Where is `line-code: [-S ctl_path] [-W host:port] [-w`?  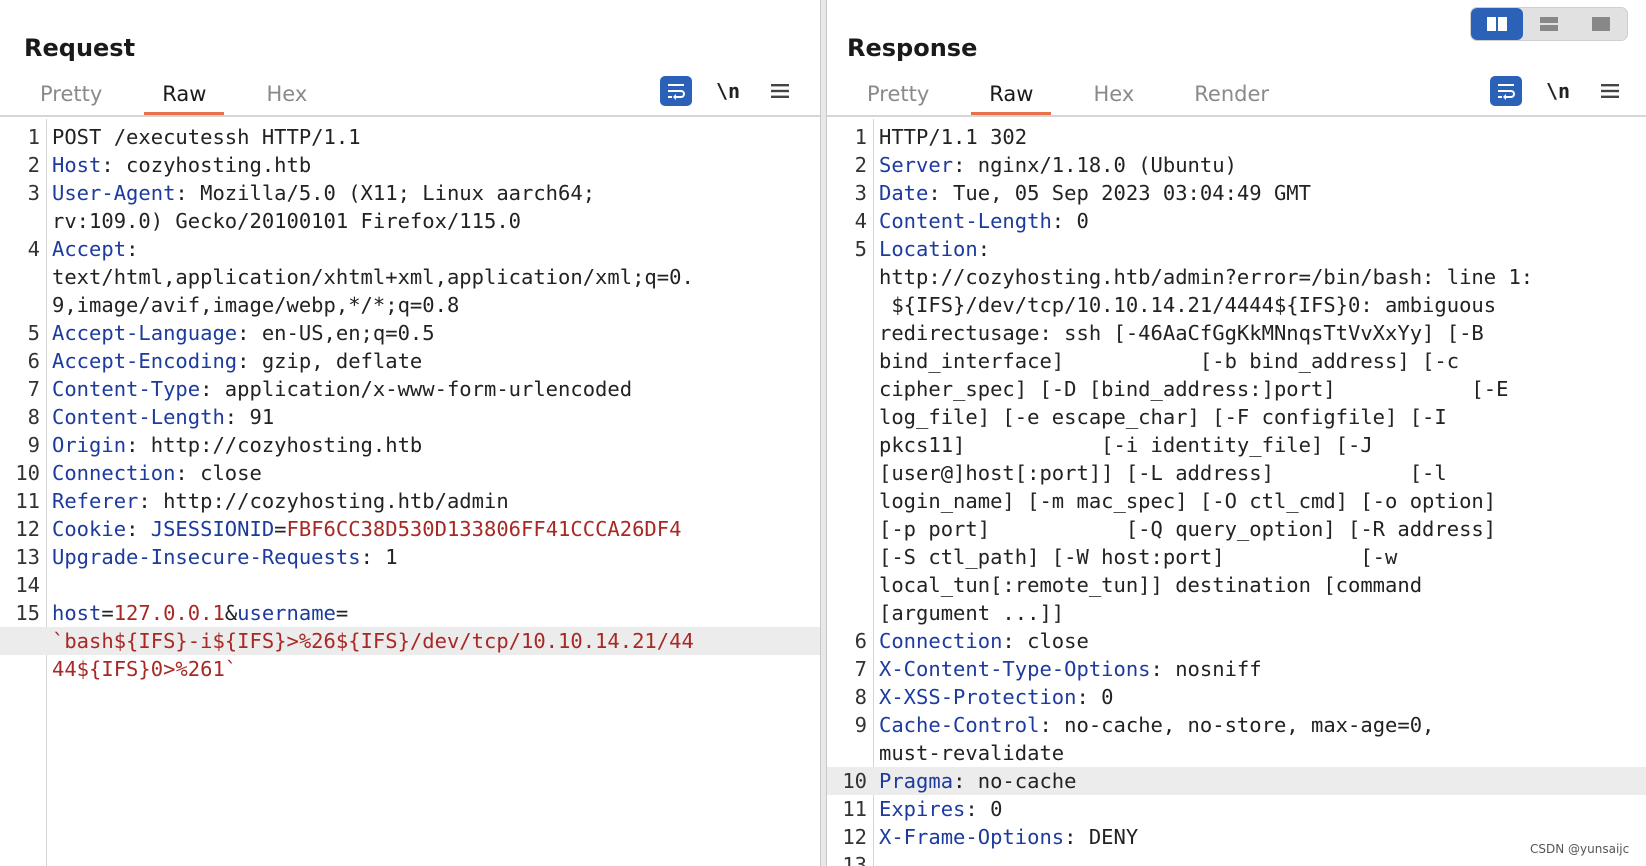 line-code: [-S ctl_path] [-W host:port] [-w is located at coordinates (1138, 557).